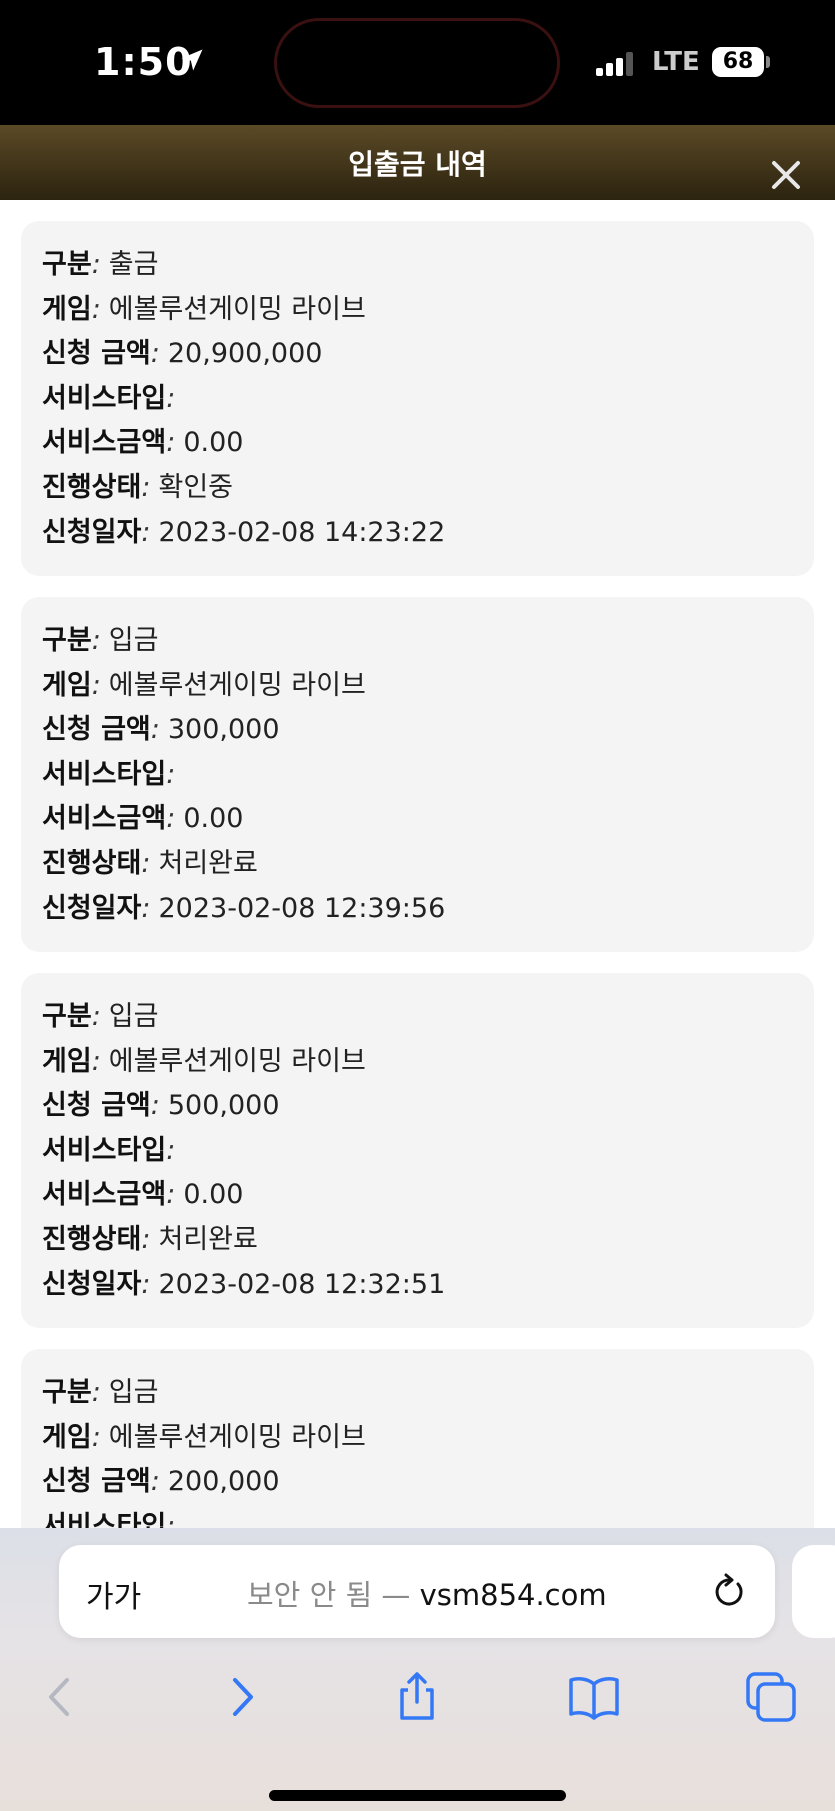 The width and height of the screenshot is (835, 1811). I want to click on text-size-button: 가가, so click(113, 1594).